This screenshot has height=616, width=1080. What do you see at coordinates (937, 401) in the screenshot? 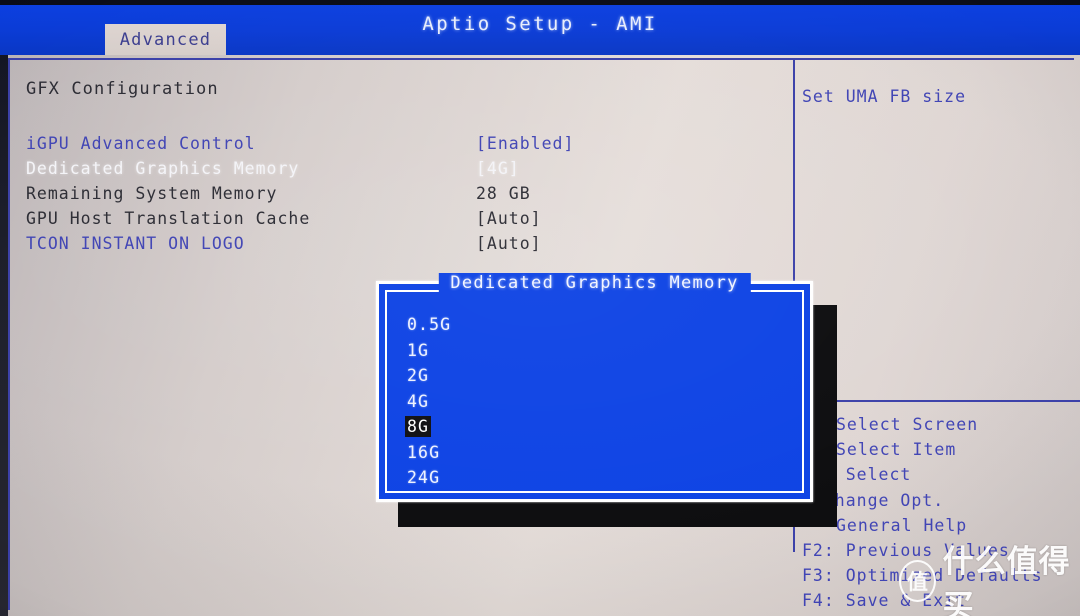
I see `legend-divider` at bounding box center [937, 401].